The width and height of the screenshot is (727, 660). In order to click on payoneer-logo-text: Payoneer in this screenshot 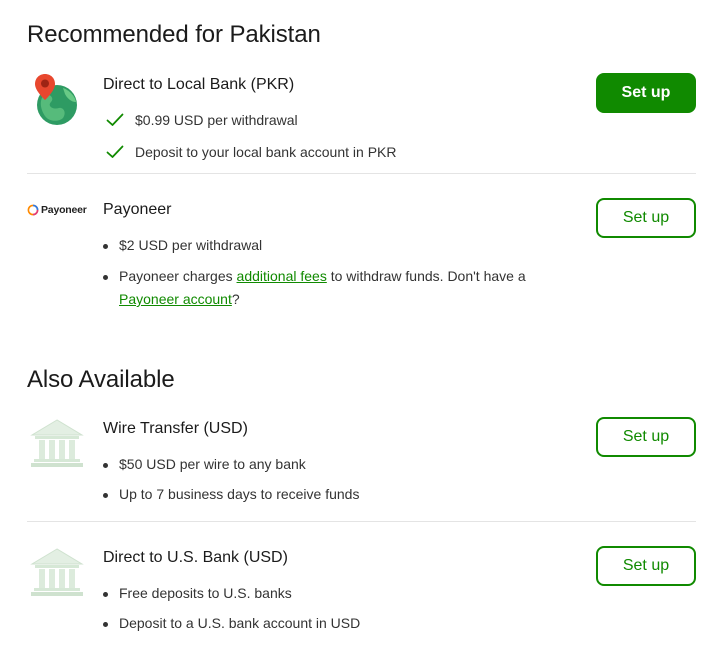, I will do `click(64, 210)`.